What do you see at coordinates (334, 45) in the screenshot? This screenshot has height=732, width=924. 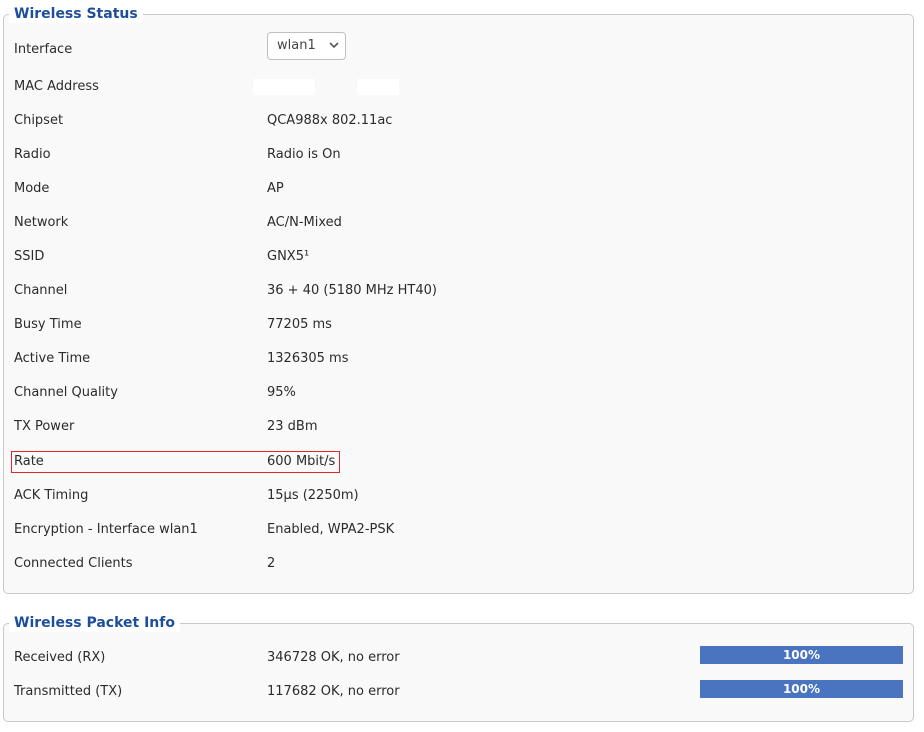 I see `chevron-down-icon` at bounding box center [334, 45].